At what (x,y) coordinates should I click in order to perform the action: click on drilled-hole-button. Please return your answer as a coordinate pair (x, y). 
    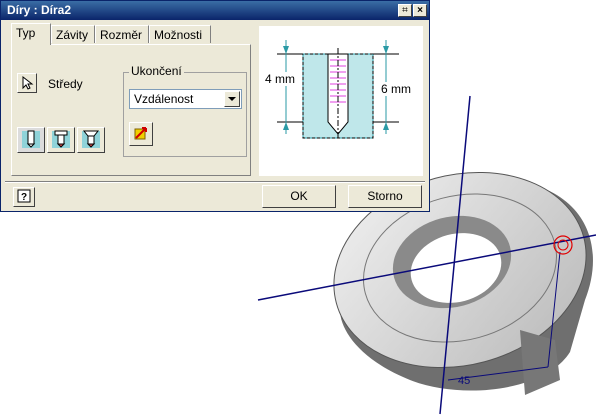
    Looking at the image, I should click on (31, 140).